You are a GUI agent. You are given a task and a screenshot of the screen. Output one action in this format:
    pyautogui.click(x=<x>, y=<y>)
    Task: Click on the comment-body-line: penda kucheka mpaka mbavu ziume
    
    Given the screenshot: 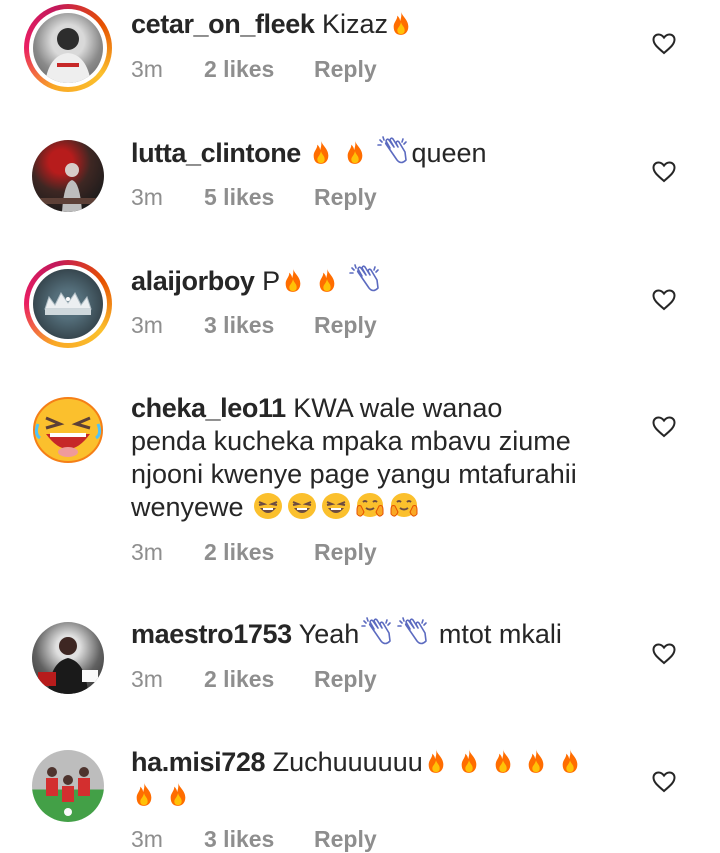 What is the action you would take?
    pyautogui.click(x=351, y=441)
    